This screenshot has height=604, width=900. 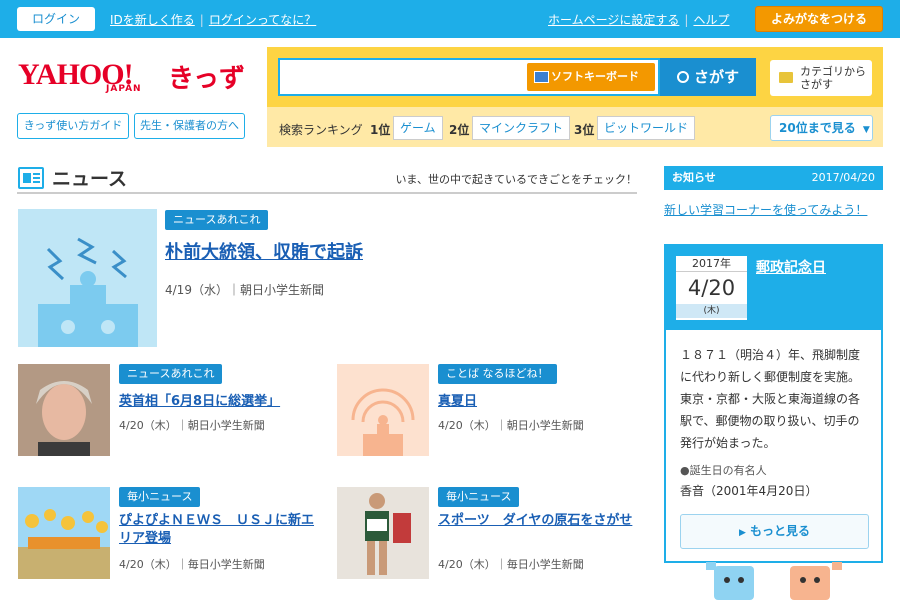 What do you see at coordinates (711, 311) in the screenshot?
I see `calendar-weekday: (木)` at bounding box center [711, 311].